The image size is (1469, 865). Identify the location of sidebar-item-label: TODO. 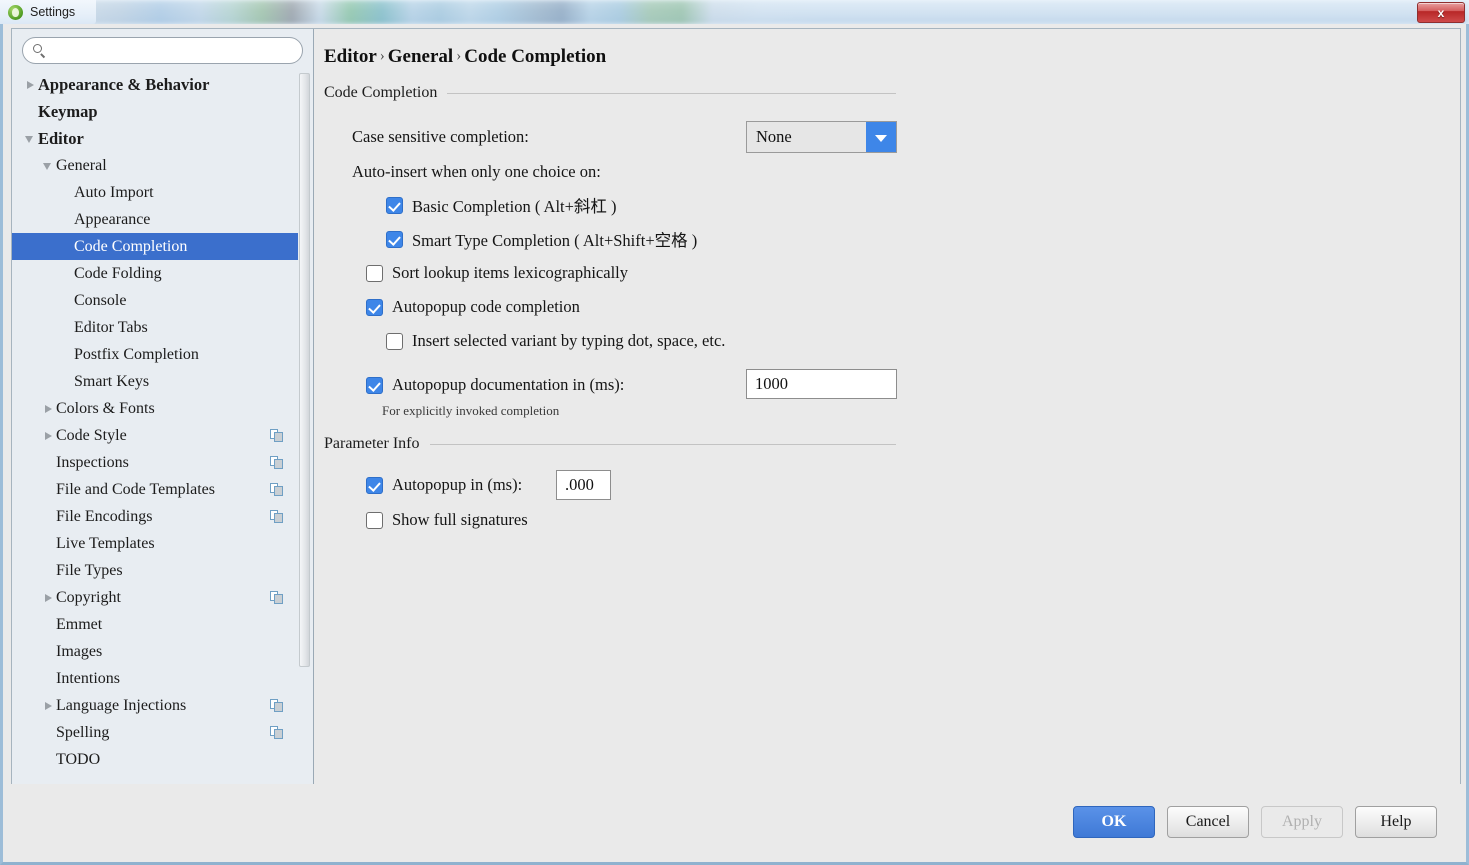
(78, 759).